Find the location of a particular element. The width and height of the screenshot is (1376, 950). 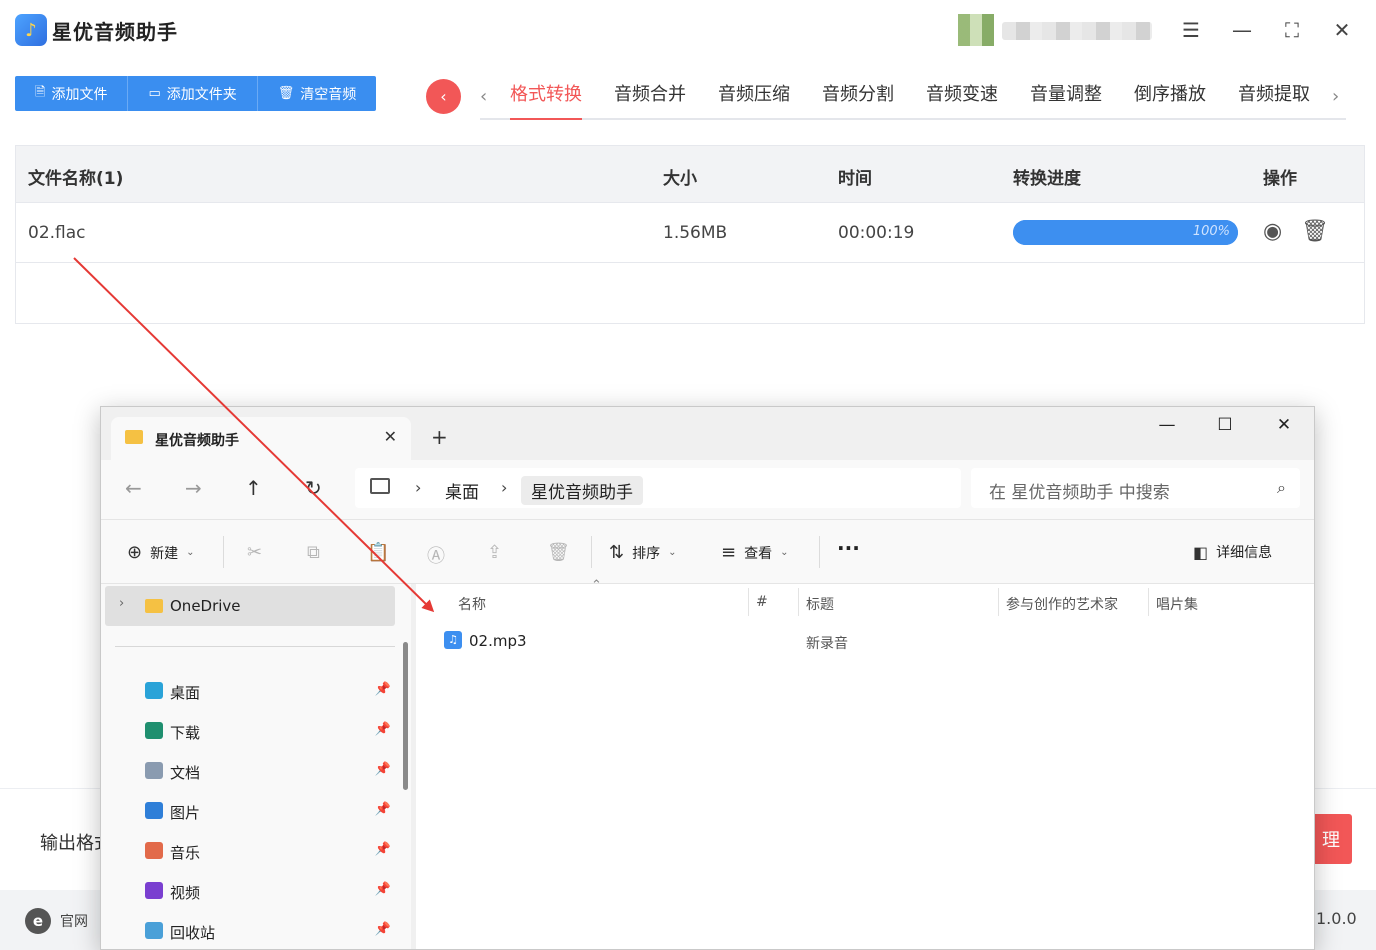

file-toolbar: 🗎 添加文件 ▭ 添加文件夹 🗑 清空音频 is located at coordinates (196, 93).